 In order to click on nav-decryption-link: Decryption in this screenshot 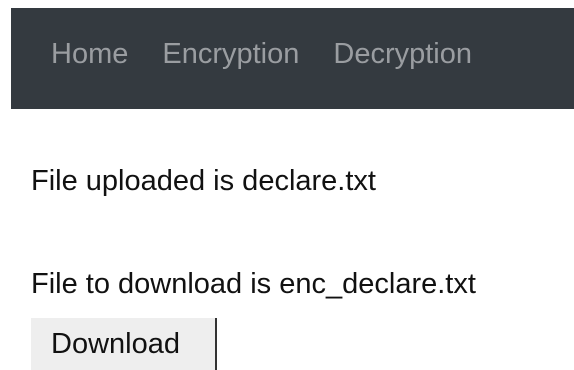, I will do `click(402, 54)`.